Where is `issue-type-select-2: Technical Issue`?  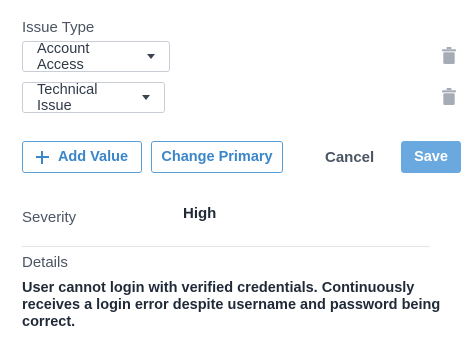 issue-type-select-2: Technical Issue is located at coordinates (93, 97).